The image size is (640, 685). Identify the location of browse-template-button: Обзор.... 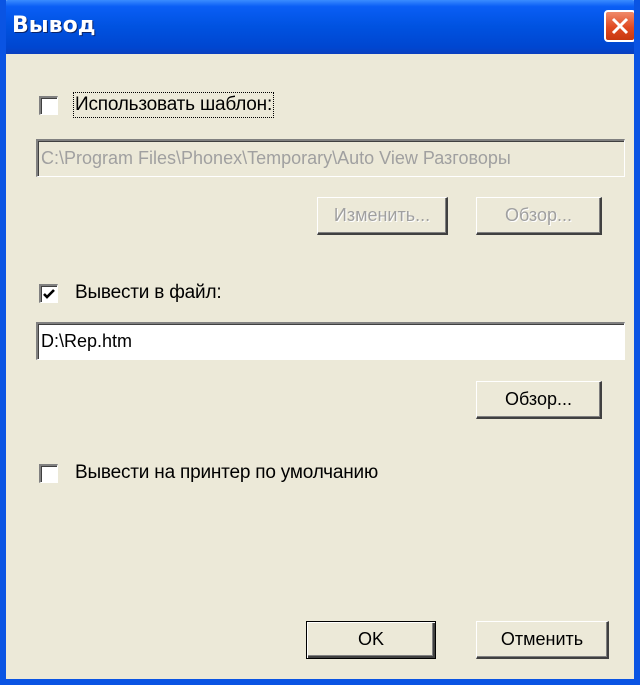
(539, 216).